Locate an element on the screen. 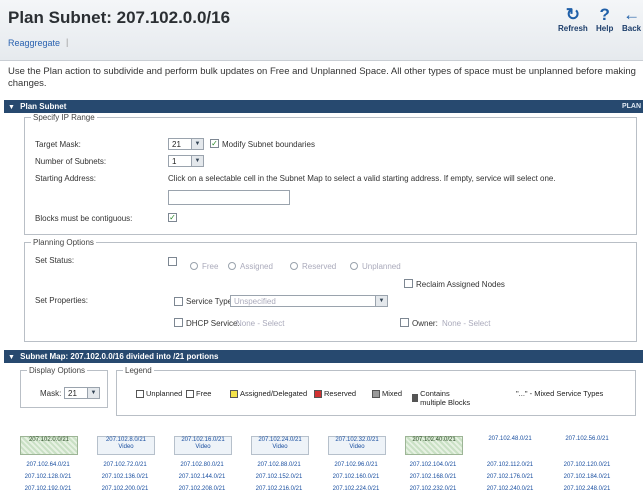 This screenshot has height=504, width=643. subnet-cell: 207.102.192.0/21 is located at coordinates (48, 489).